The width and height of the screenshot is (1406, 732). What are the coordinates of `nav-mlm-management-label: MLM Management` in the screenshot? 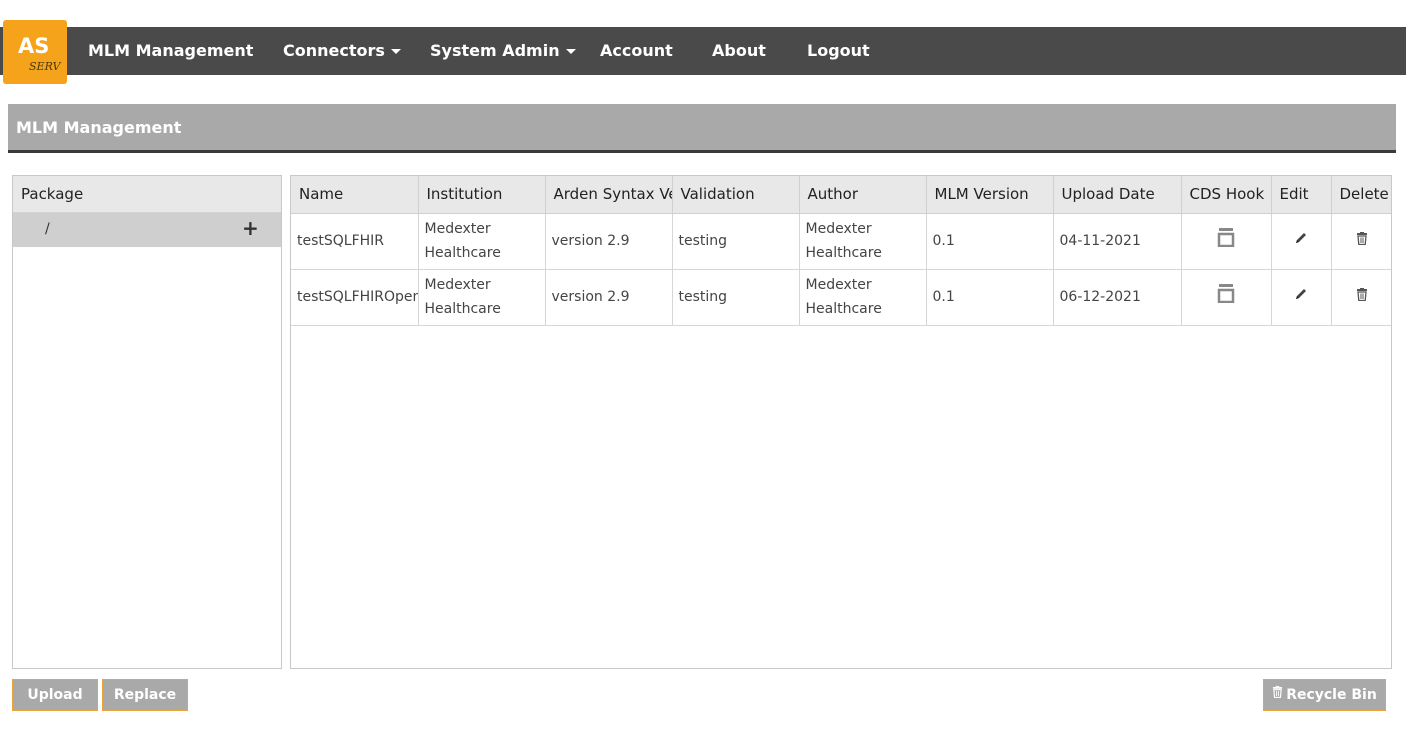 It's located at (171, 50).